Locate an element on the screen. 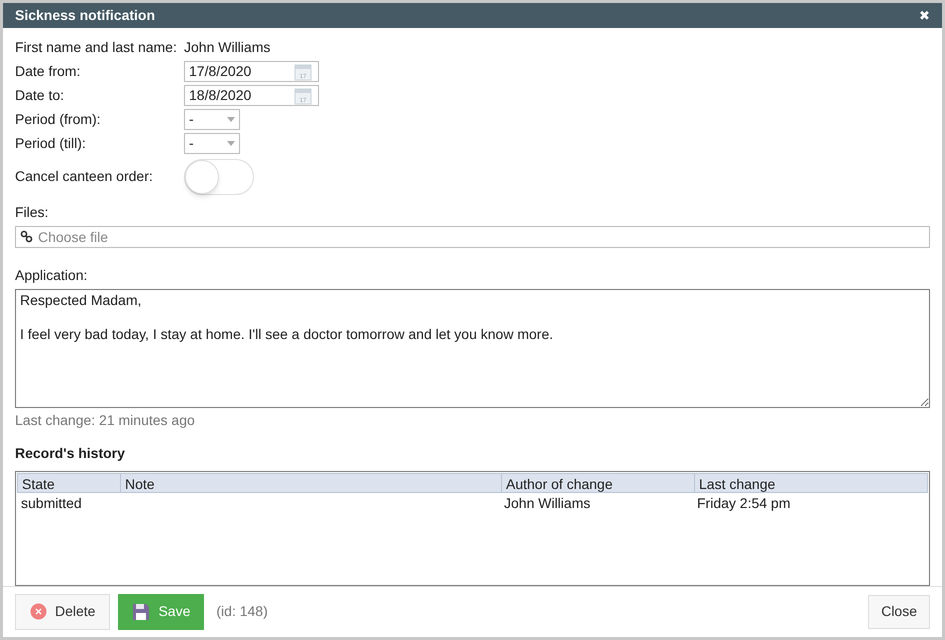  field-label: Period (till): is located at coordinates (51, 144).